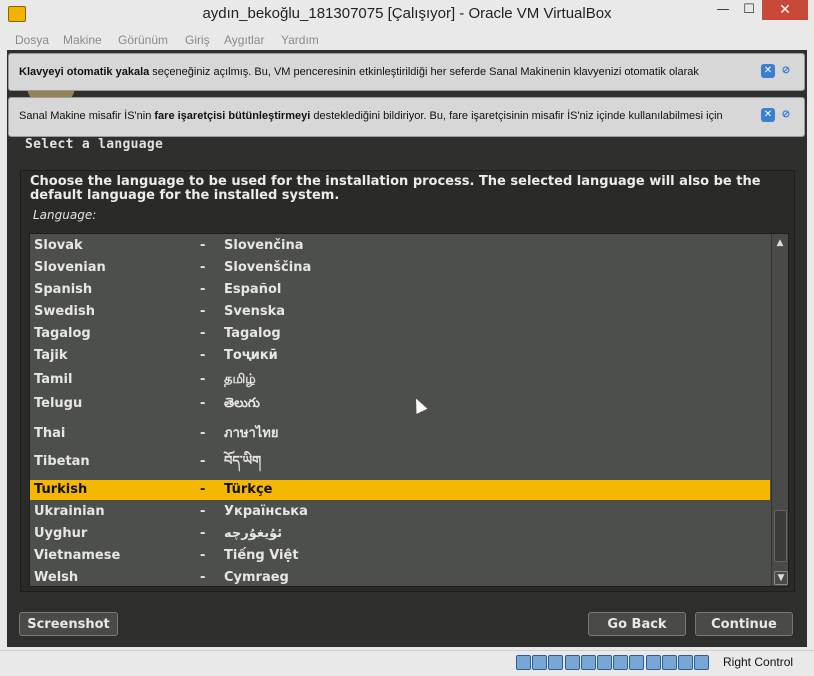 Image resolution: width=814 pixels, height=676 pixels. Describe the element at coordinates (669, 662) in the screenshot. I see `virtualization-icon` at that location.